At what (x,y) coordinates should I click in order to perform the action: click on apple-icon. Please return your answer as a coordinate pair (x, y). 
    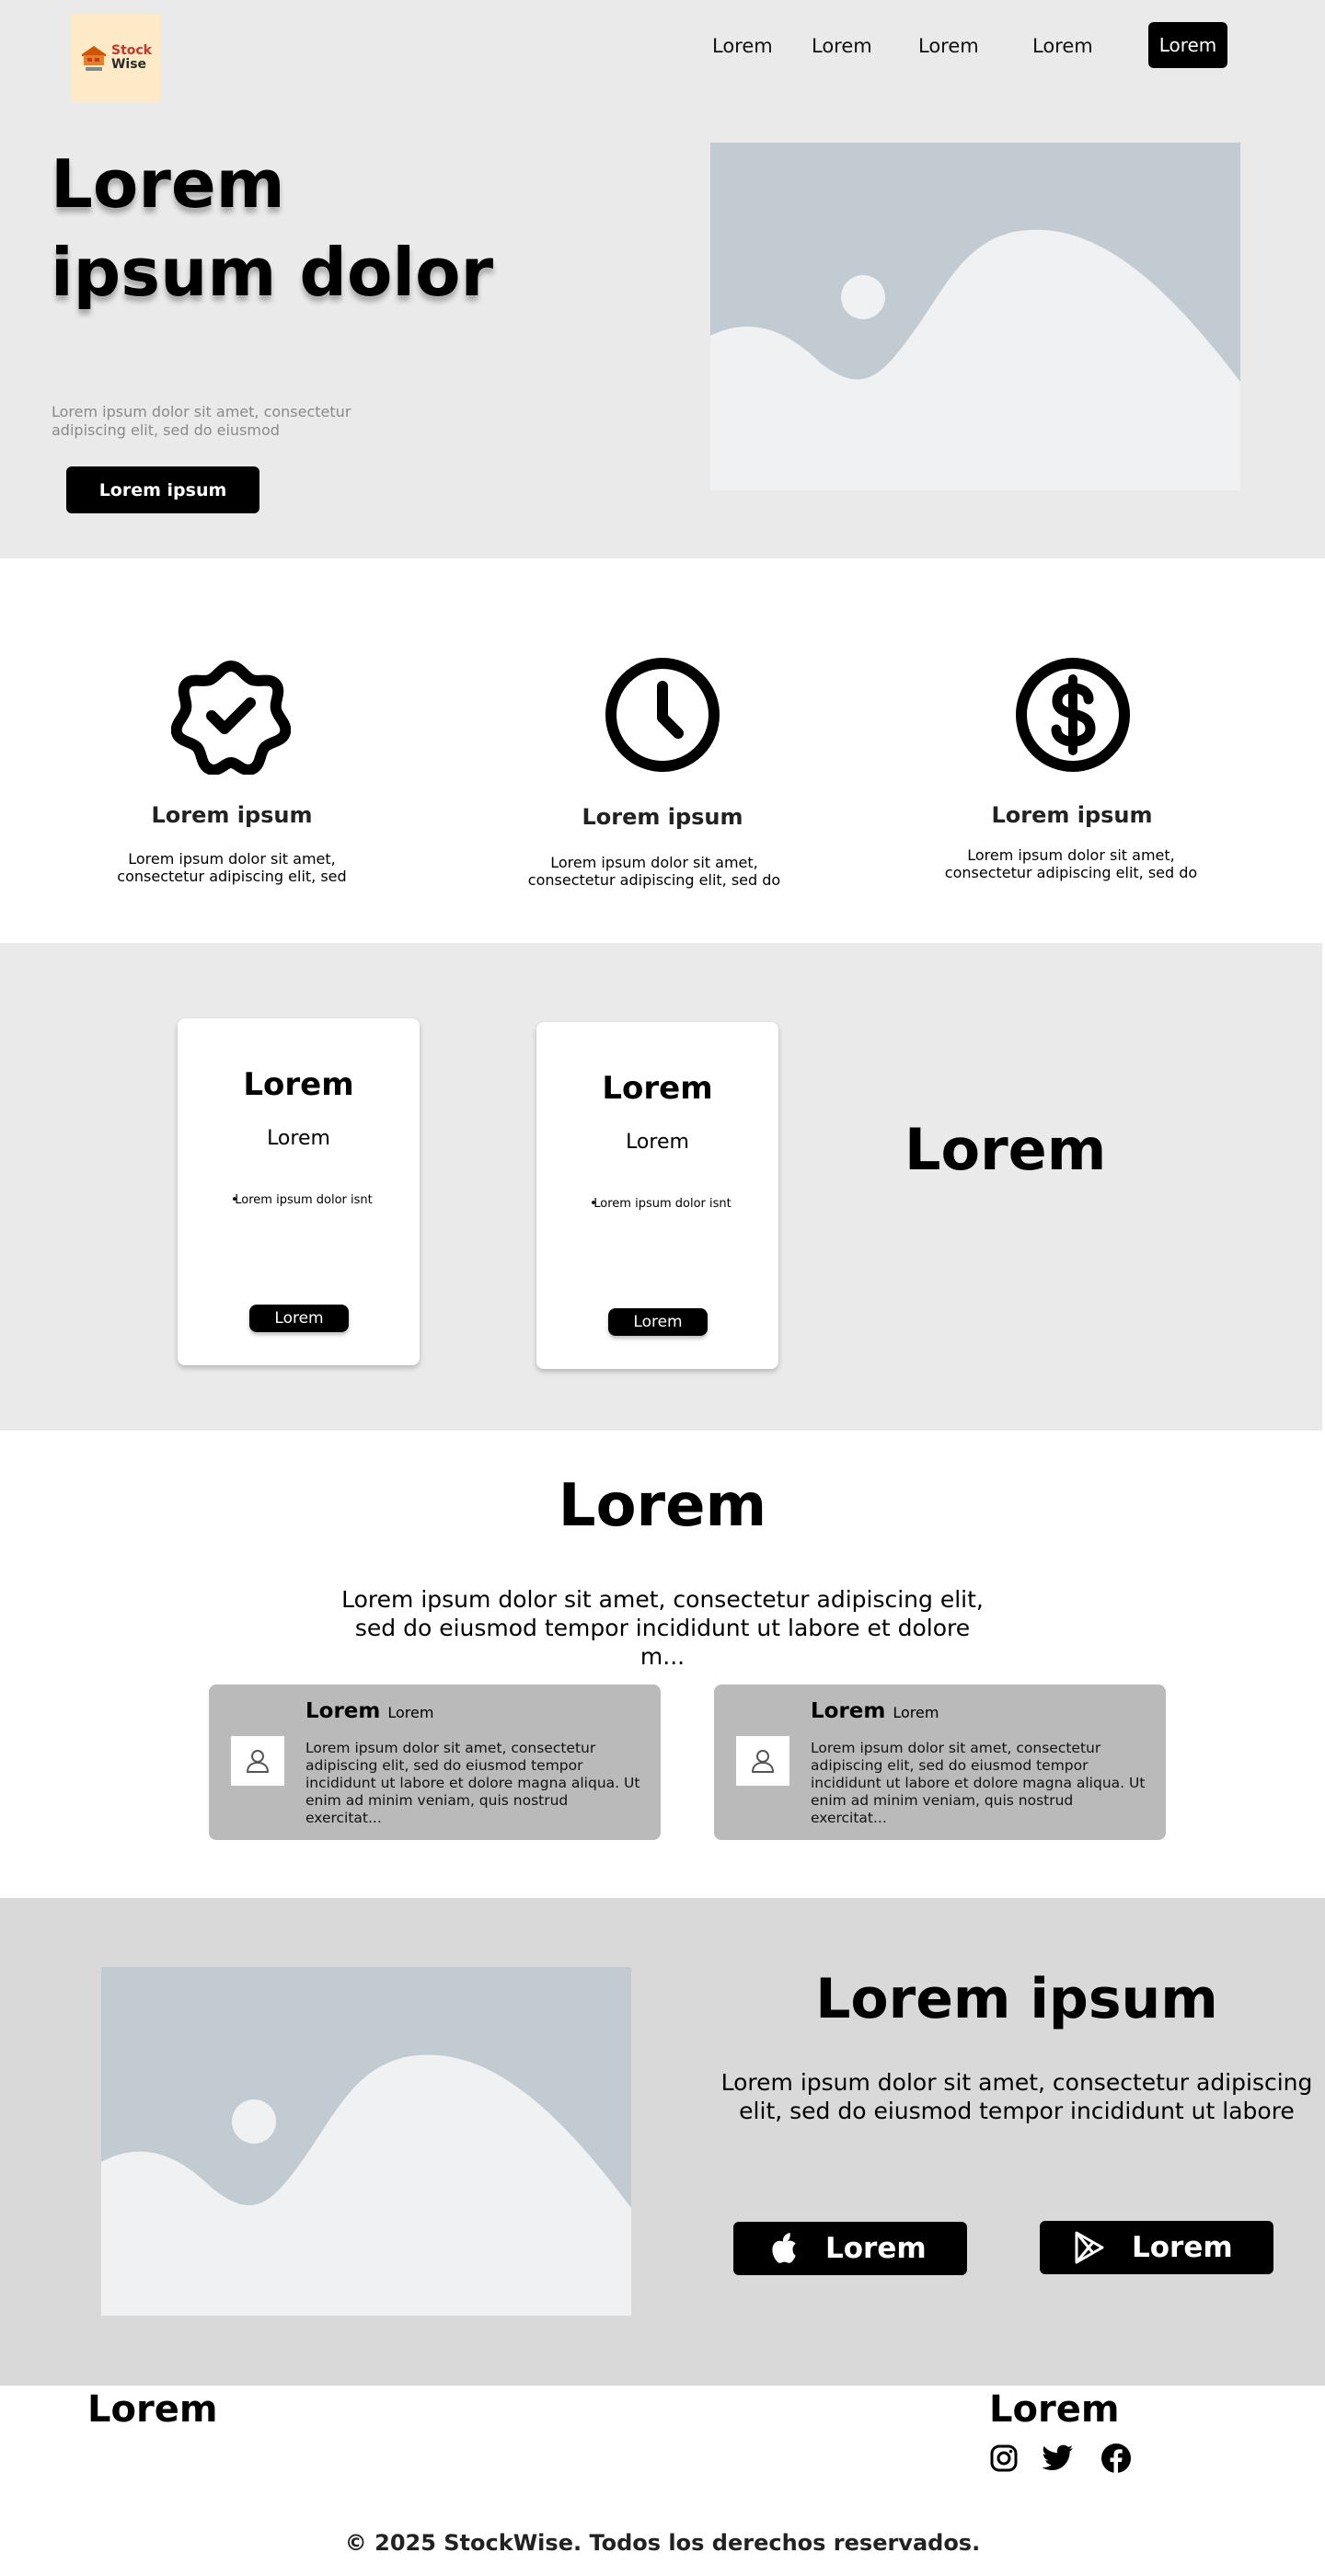
    Looking at the image, I should click on (783, 2248).